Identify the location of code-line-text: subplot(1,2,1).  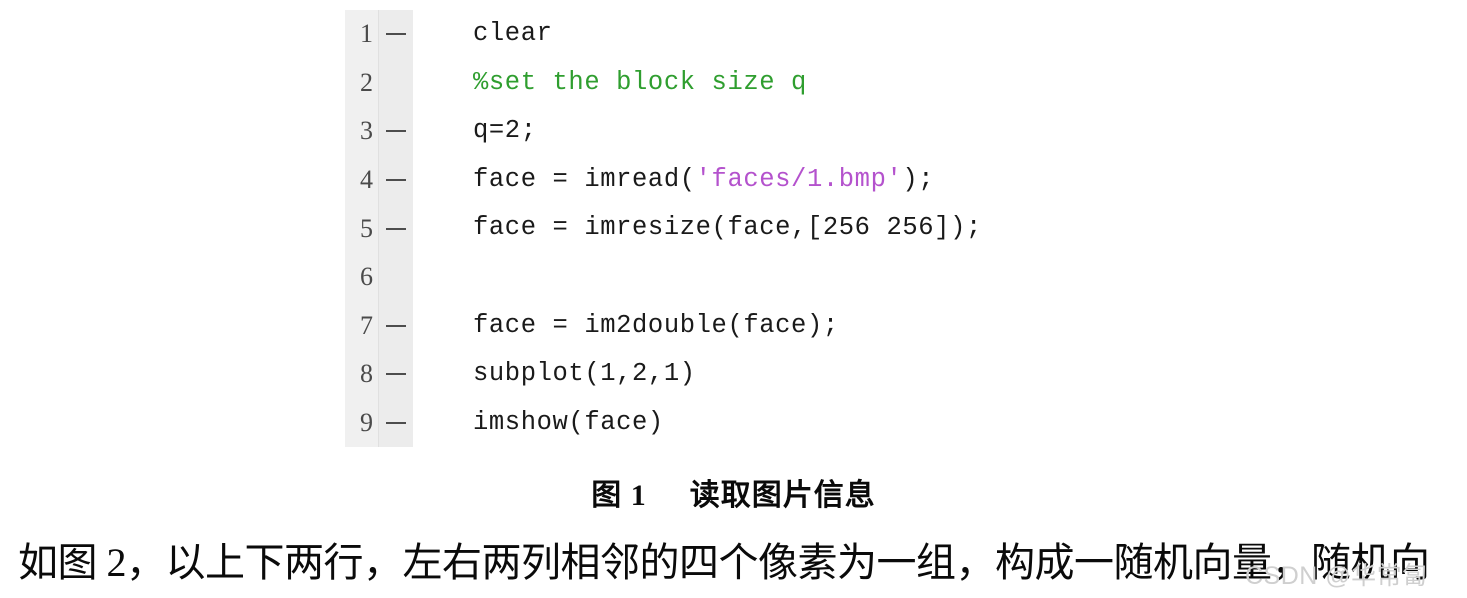
(554, 374).